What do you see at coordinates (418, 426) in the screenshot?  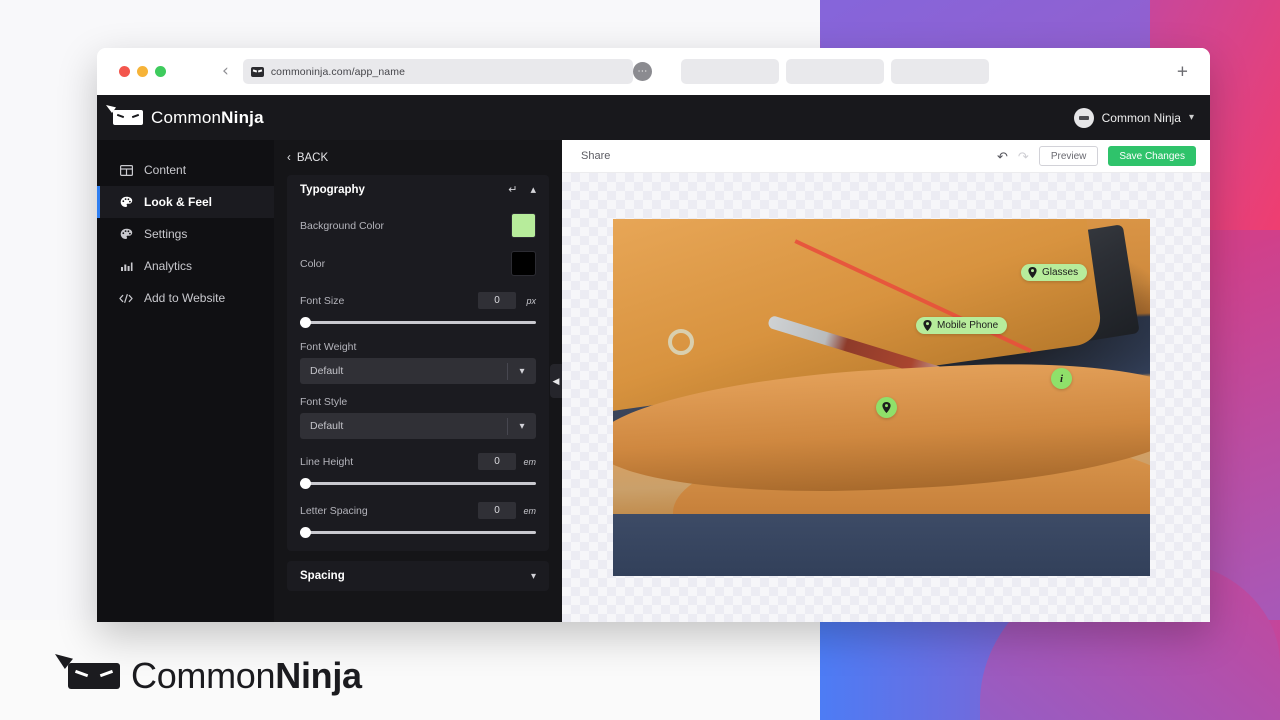 I see `font-style-select: Default ▾` at bounding box center [418, 426].